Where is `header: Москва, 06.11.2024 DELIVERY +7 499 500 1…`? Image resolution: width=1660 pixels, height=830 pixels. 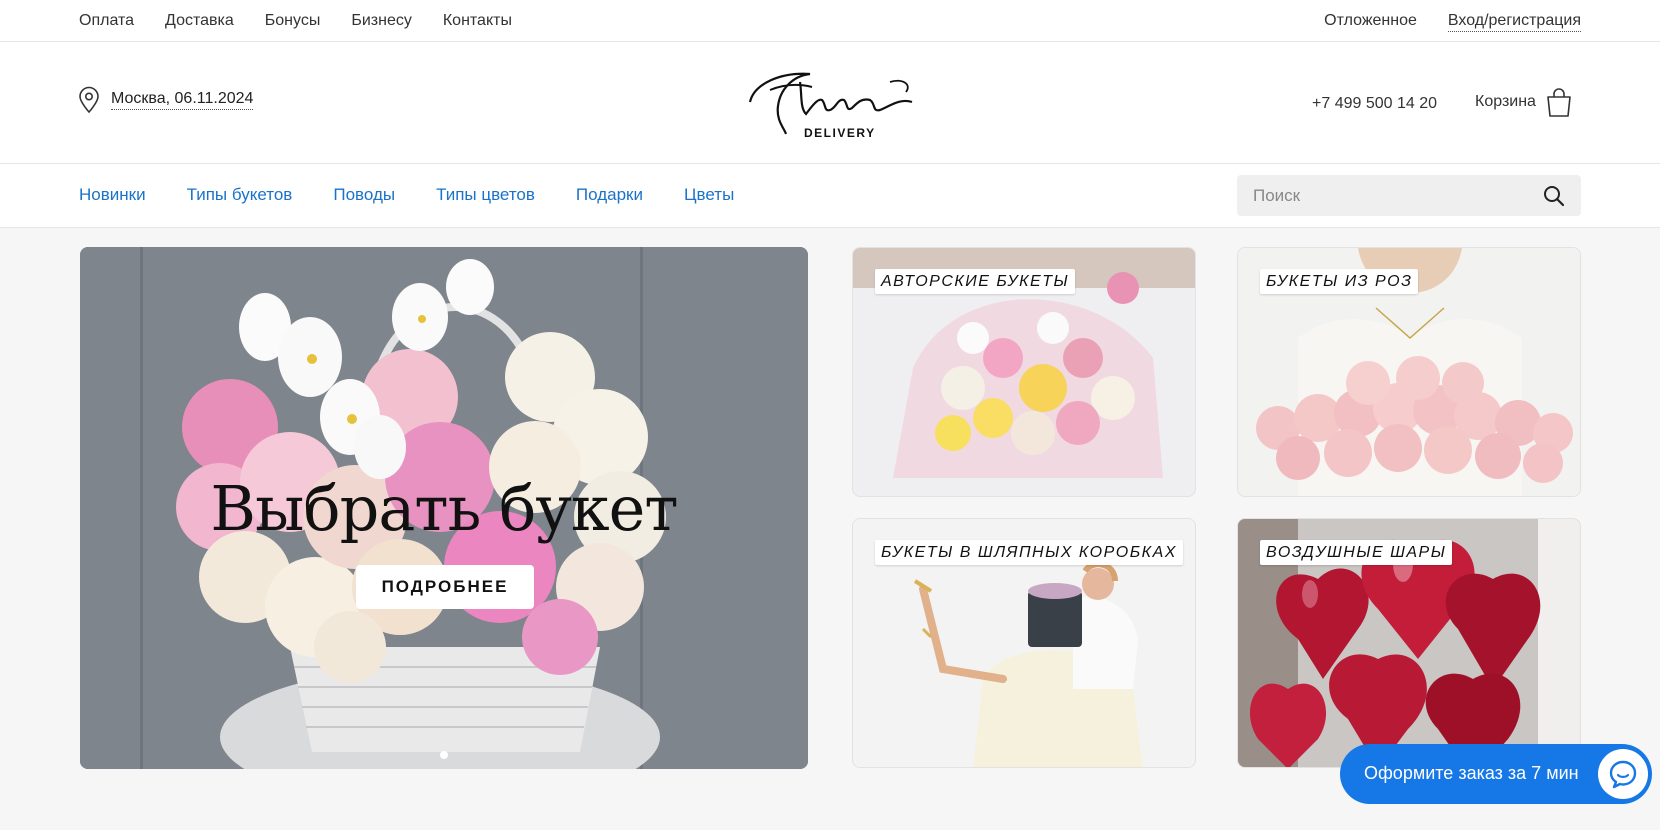
header: Москва, 06.11.2024 DELIVERY +7 499 500 1… is located at coordinates (830, 103).